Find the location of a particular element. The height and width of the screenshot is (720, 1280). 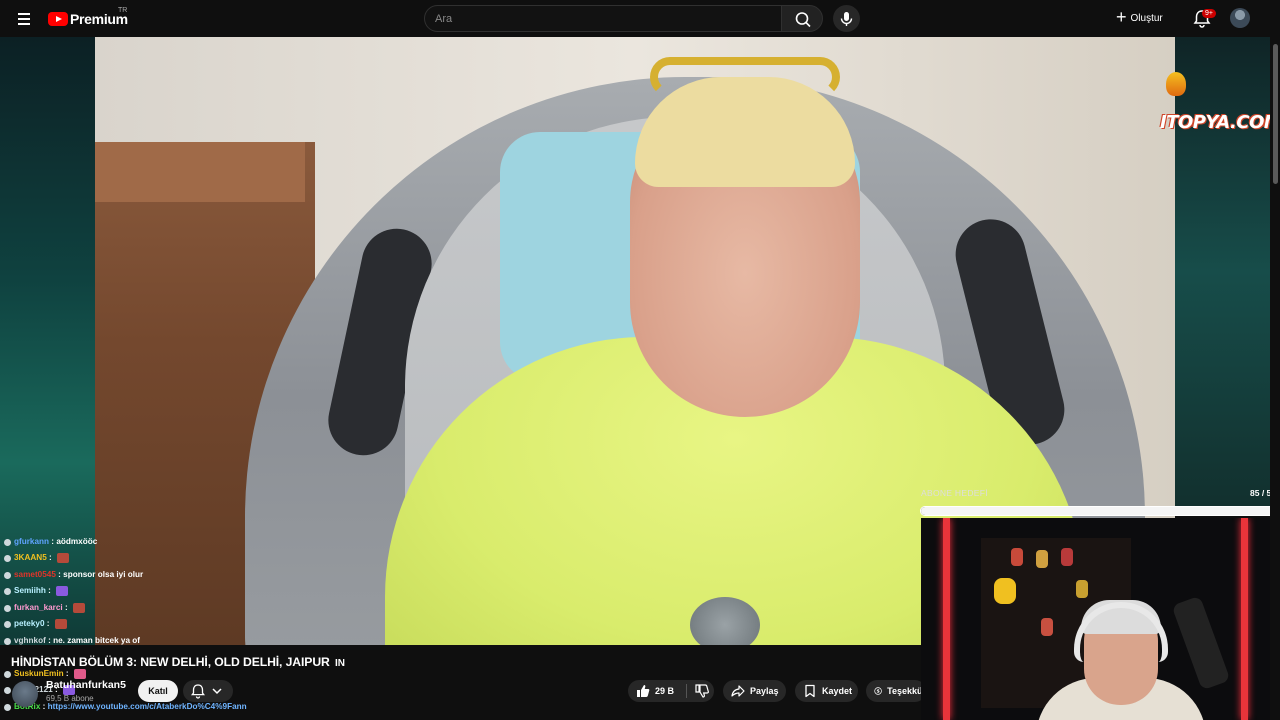

video-title-suffix: IN is located at coordinates (340, 663).